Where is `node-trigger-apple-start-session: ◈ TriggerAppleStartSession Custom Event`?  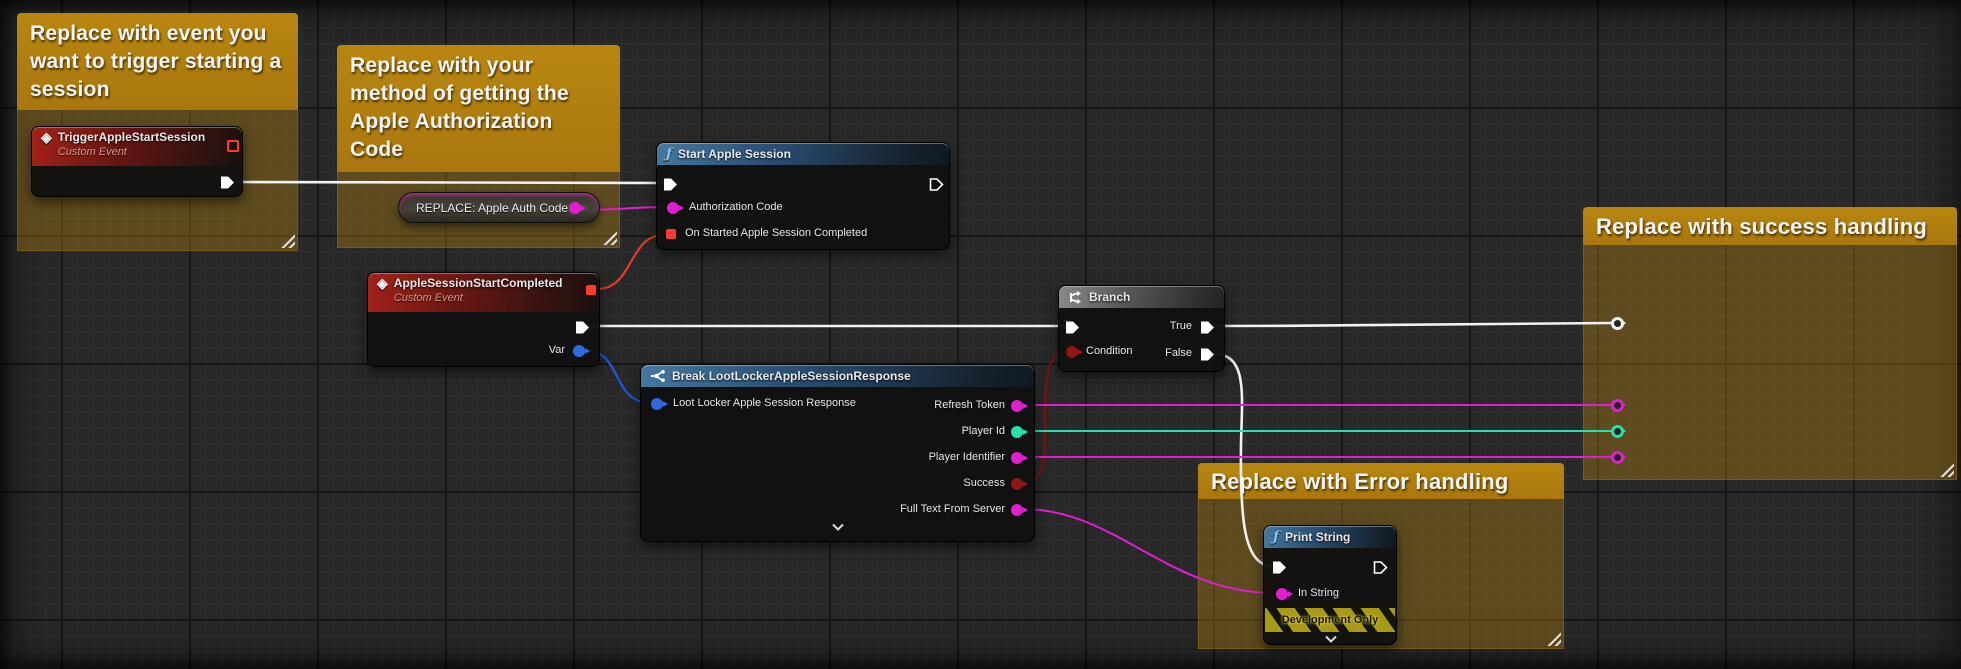 node-trigger-apple-start-session: ◈ TriggerAppleStartSession Custom Event is located at coordinates (137, 161).